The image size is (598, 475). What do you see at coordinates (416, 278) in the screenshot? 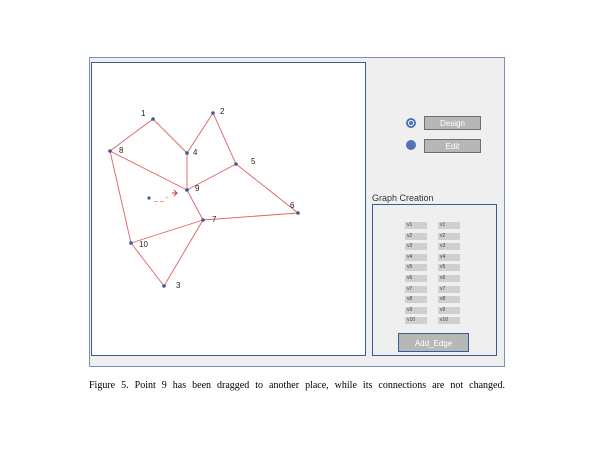
I see `vertex-item-left-v6: v6` at bounding box center [416, 278].